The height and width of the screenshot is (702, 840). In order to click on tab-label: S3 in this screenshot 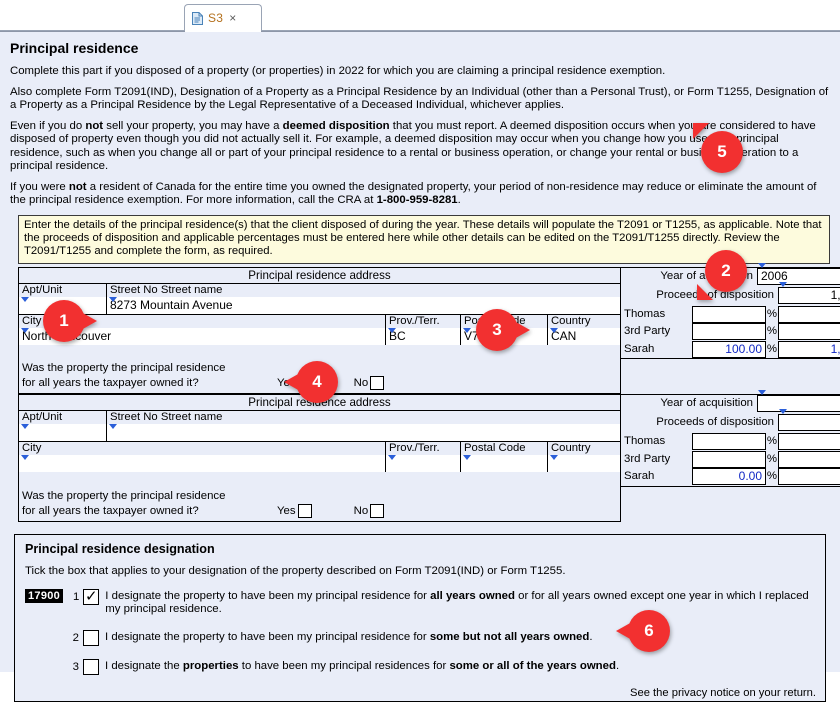, I will do `click(216, 18)`.